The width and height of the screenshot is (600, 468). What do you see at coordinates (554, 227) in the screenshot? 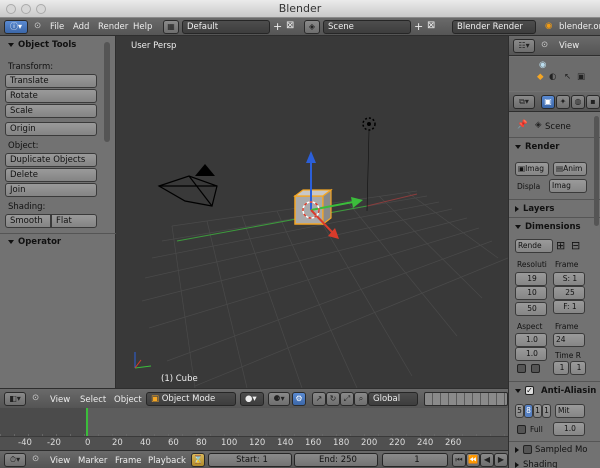
I see `dimensions-panel-header: Dimensions` at bounding box center [554, 227].